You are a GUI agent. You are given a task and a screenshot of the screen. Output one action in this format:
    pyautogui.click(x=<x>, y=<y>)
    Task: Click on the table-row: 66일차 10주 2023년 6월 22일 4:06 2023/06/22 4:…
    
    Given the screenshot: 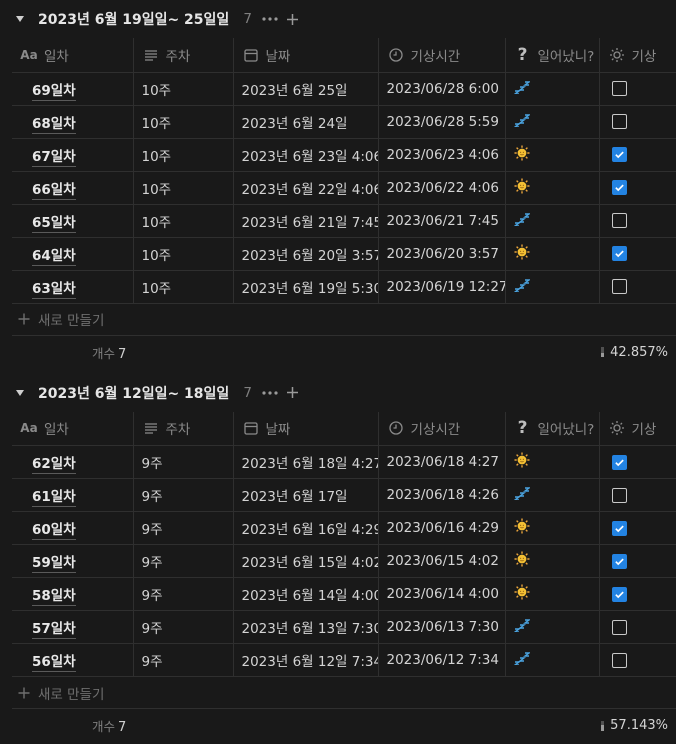 What is the action you would take?
    pyautogui.click(x=344, y=188)
    